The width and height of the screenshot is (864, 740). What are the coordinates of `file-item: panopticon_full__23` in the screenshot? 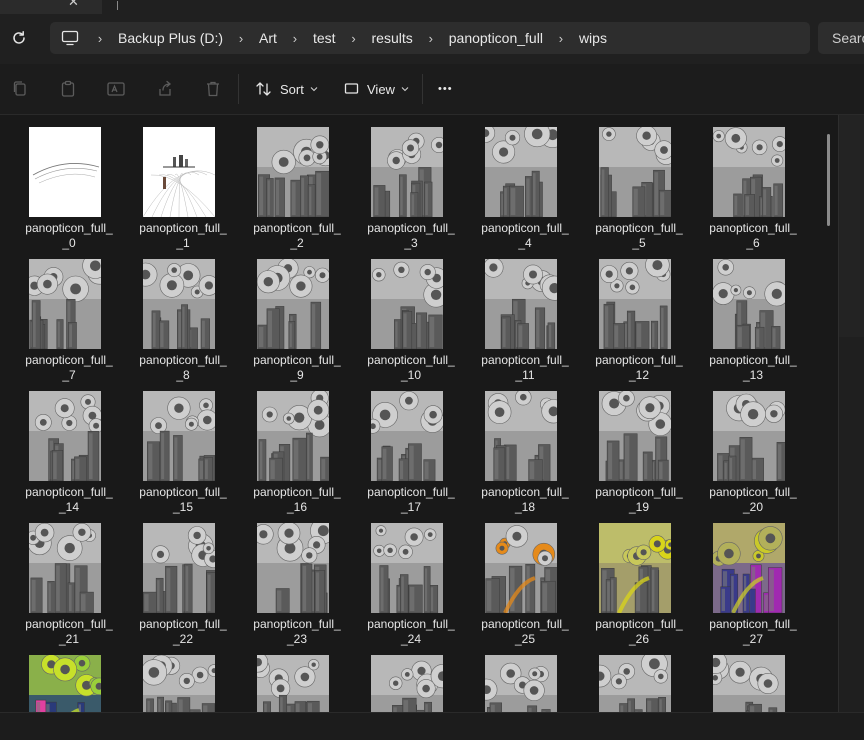 It's located at (297, 577).